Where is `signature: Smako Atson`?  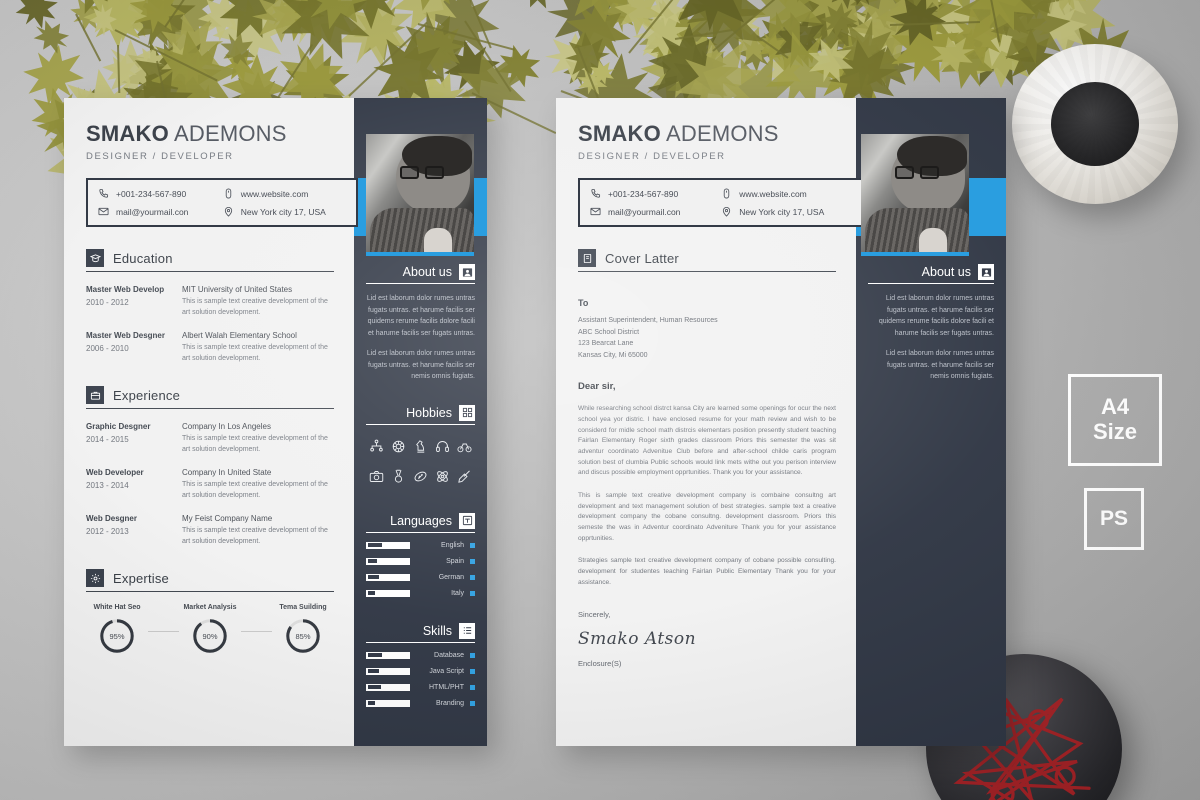 signature: Smako Atson is located at coordinates (637, 639).